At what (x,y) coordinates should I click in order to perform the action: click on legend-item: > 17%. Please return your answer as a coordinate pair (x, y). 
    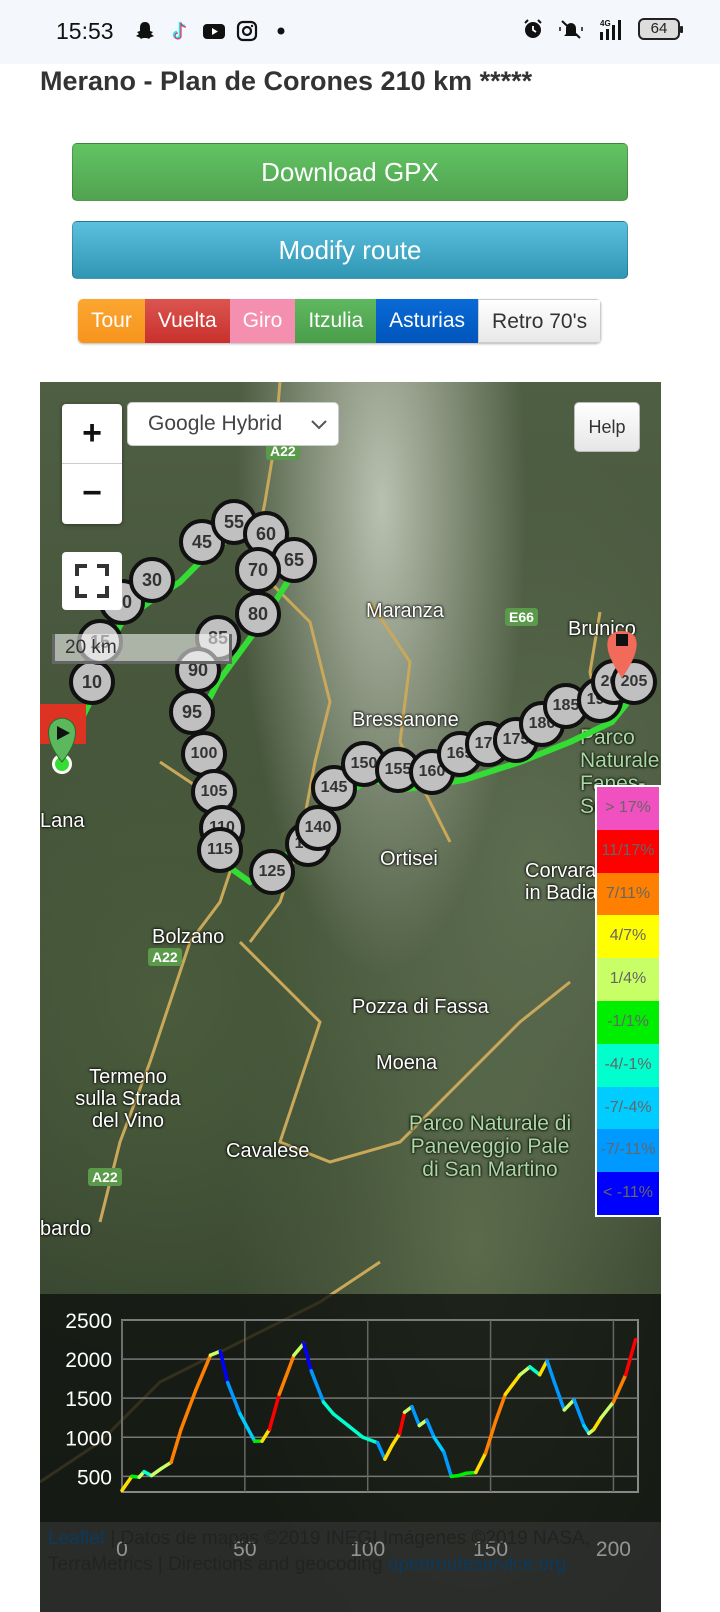
    Looking at the image, I should click on (628, 808).